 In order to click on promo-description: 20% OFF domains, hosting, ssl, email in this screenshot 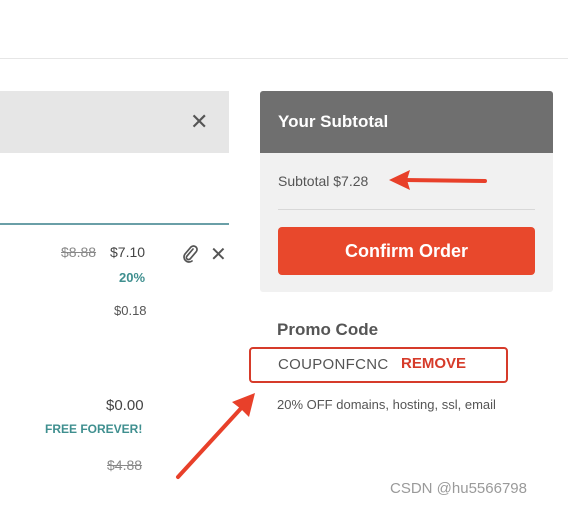, I will do `click(386, 404)`.